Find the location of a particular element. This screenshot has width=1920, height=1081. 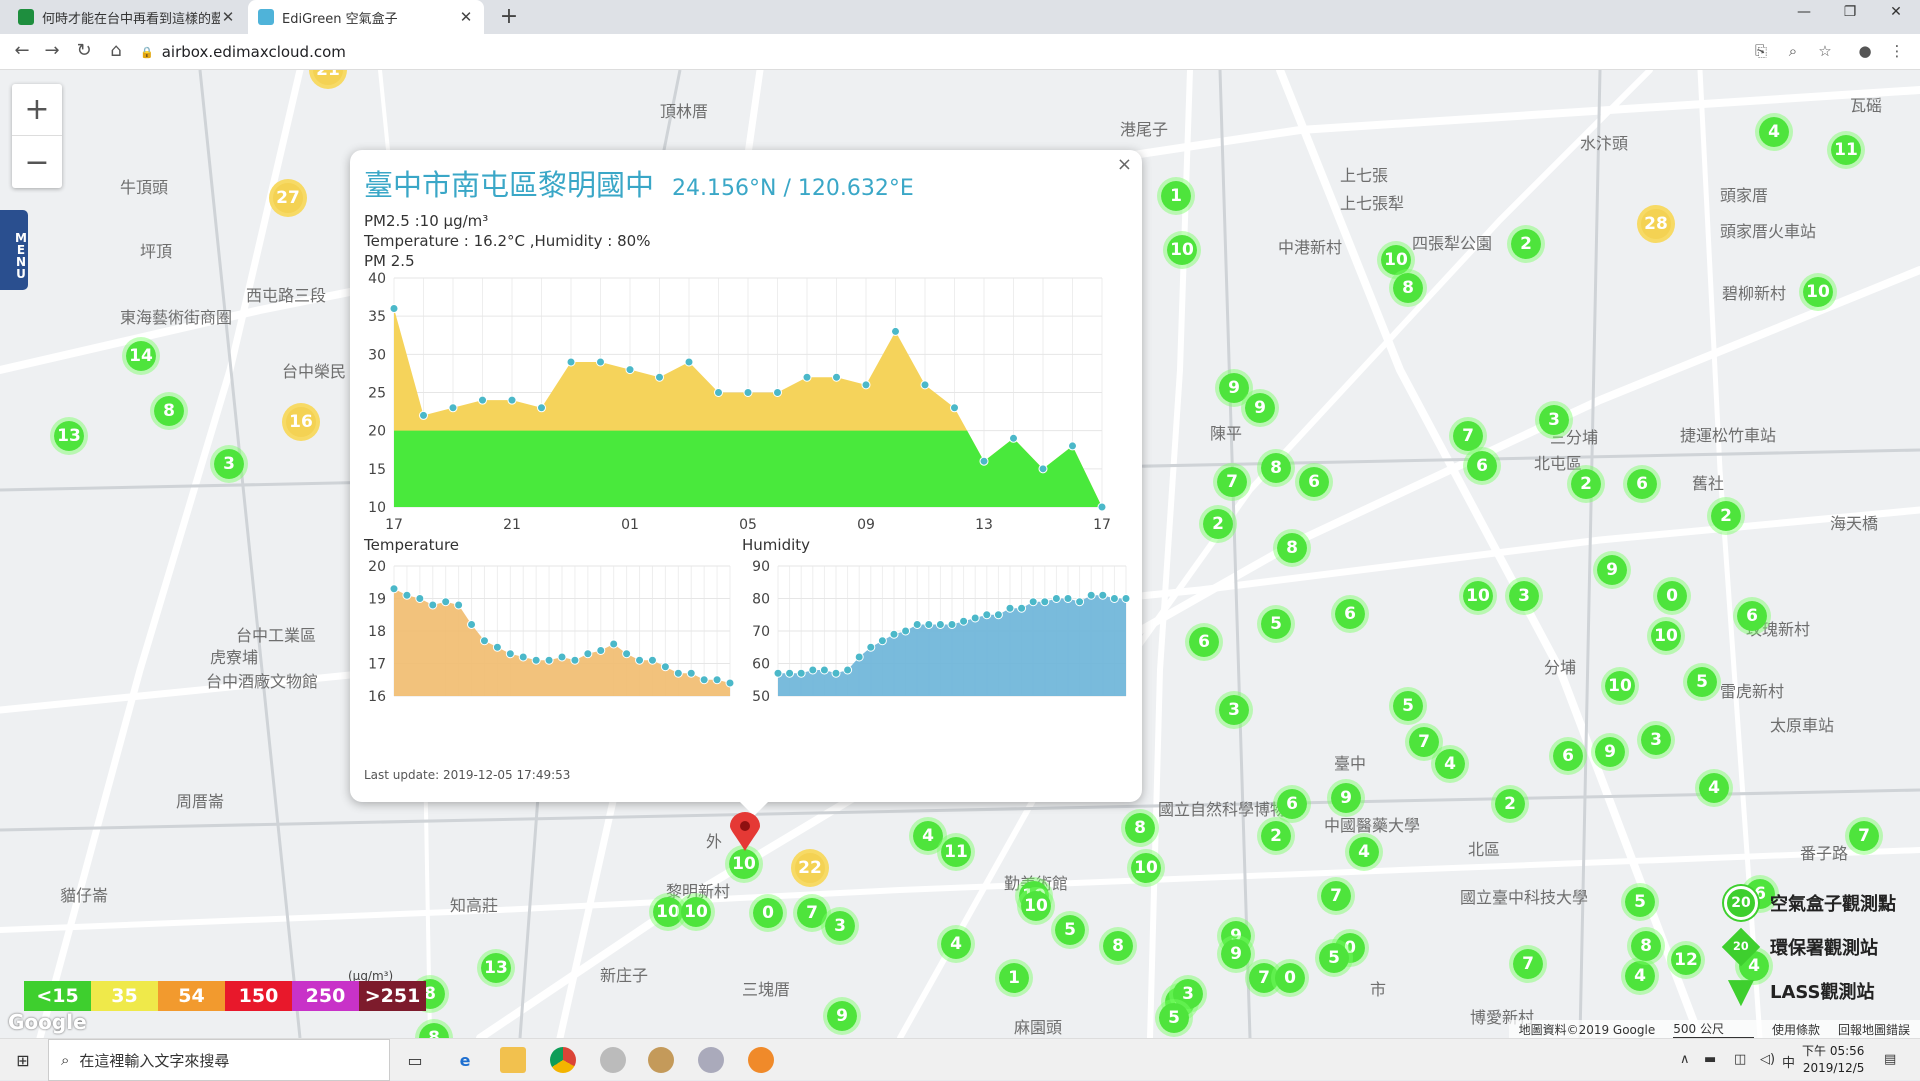

report-error-link: 回報地圖錯誤 is located at coordinates (1874, 1029).